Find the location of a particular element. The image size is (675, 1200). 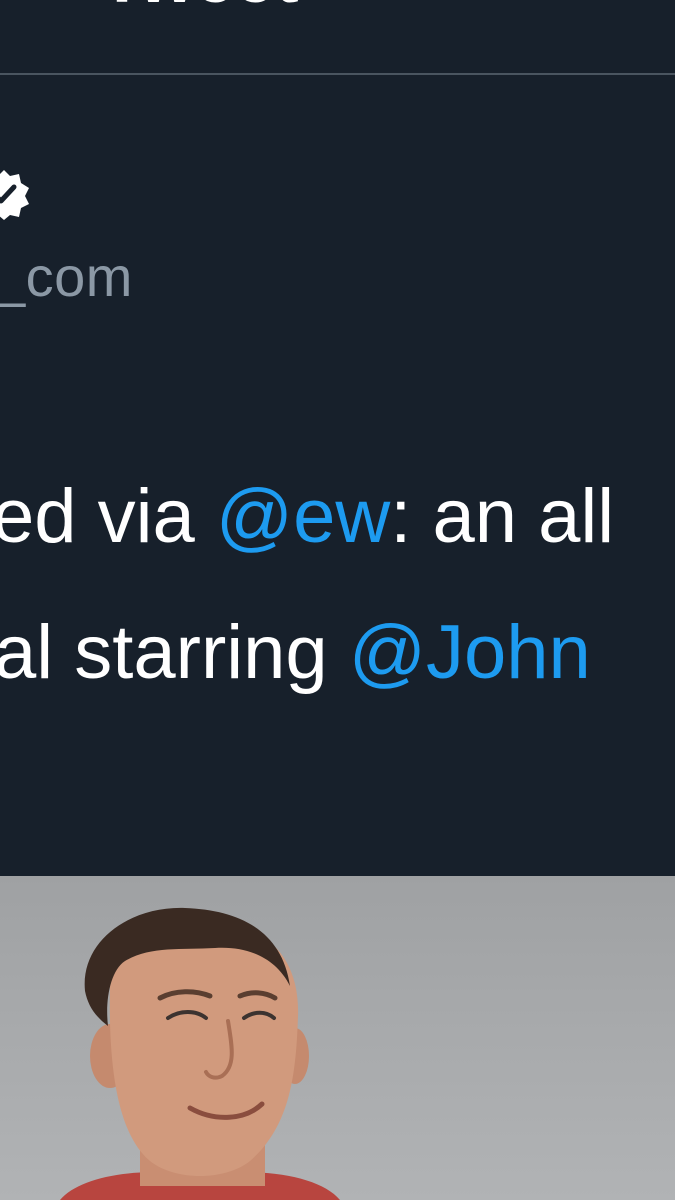

tweet-text-segment: al starring is located at coordinates (174, 652).